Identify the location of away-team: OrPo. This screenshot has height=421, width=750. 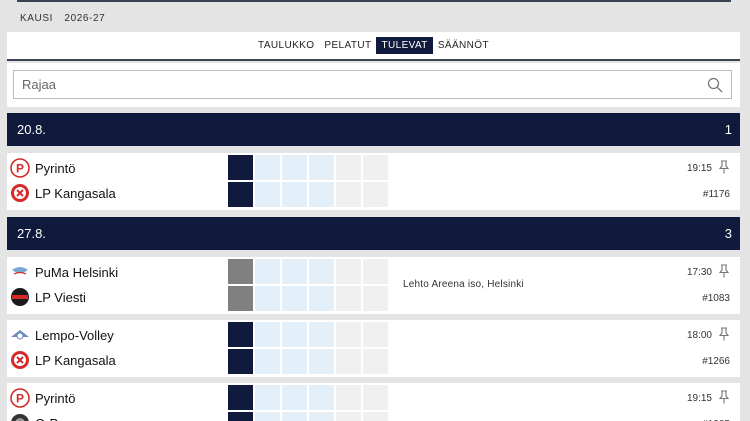
(37, 417).